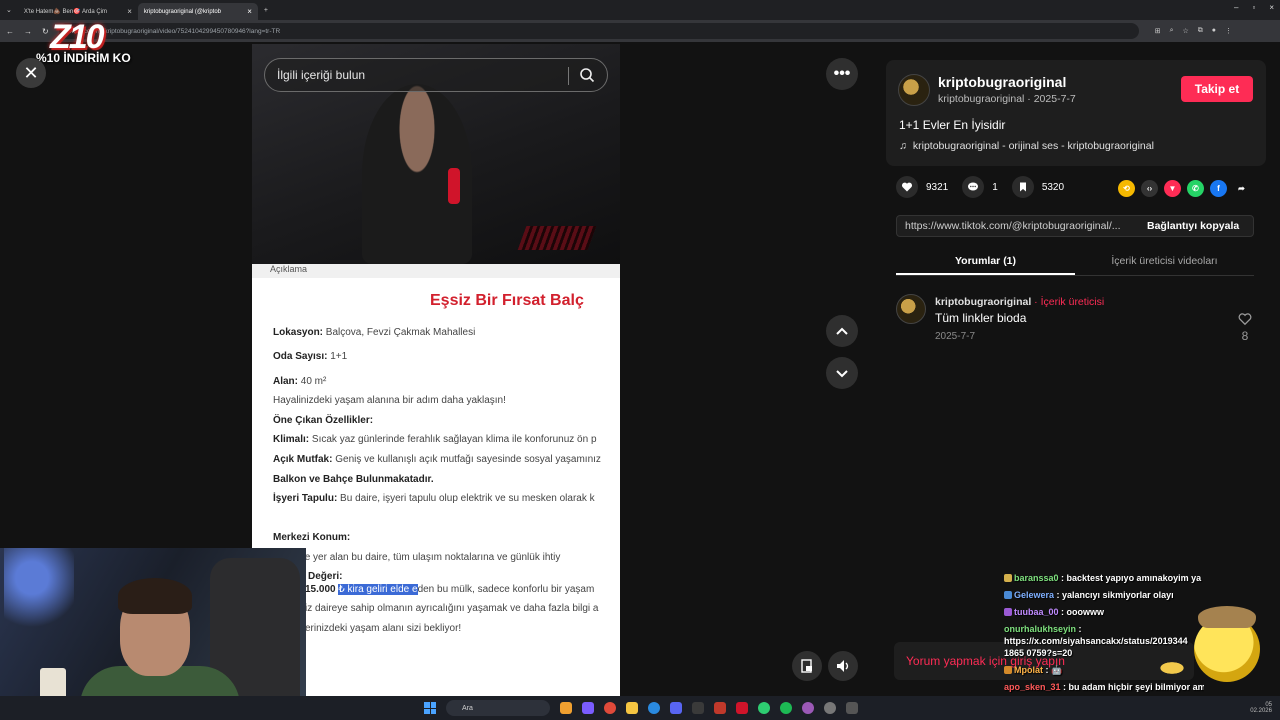 The height and width of the screenshot is (720, 1280). Describe the element at coordinates (907, 187) in the screenshot. I see `heart-icon` at that location.